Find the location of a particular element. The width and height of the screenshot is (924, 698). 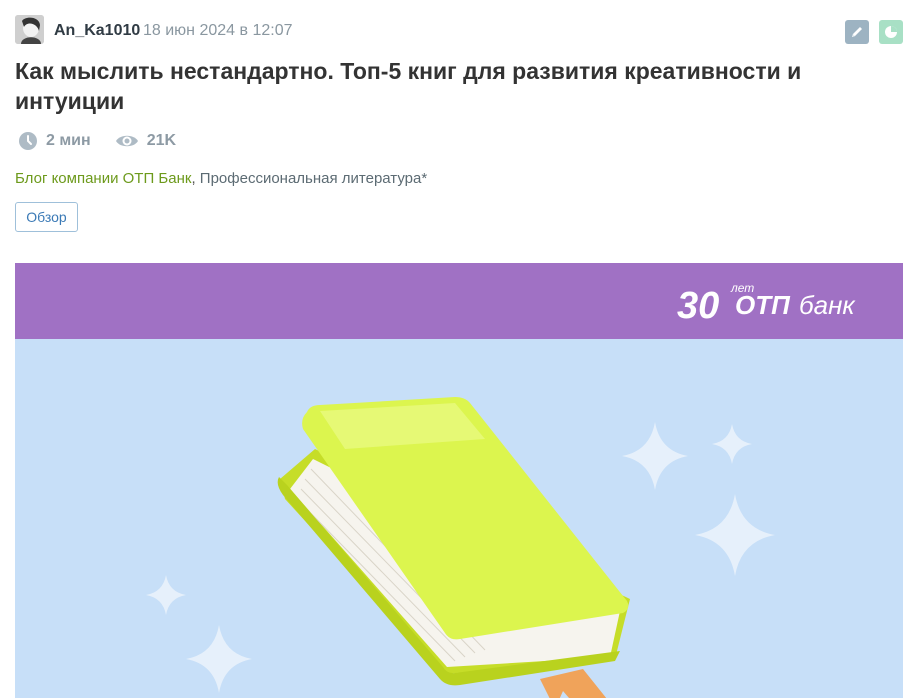

article-meta: 2 мин 21K is located at coordinates (109, 141).